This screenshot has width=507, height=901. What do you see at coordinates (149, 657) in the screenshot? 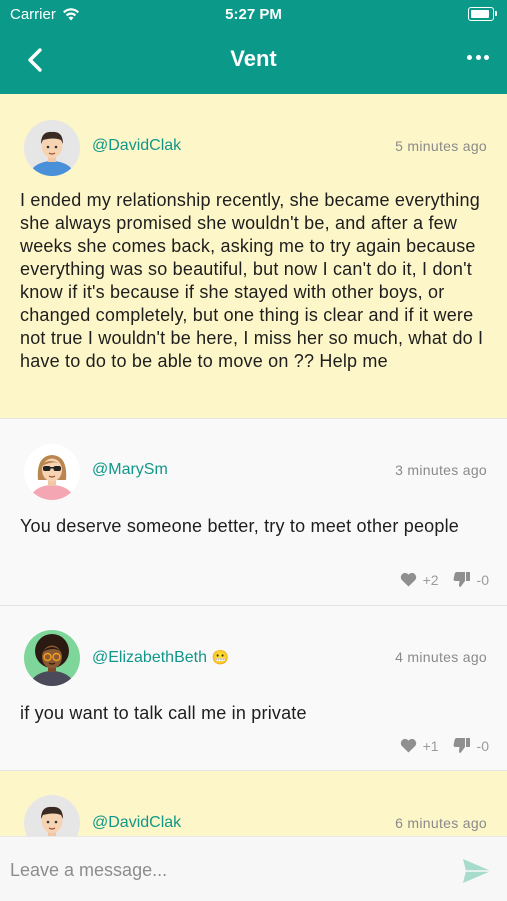
I see `comment-username: @ElizabethBeth` at bounding box center [149, 657].